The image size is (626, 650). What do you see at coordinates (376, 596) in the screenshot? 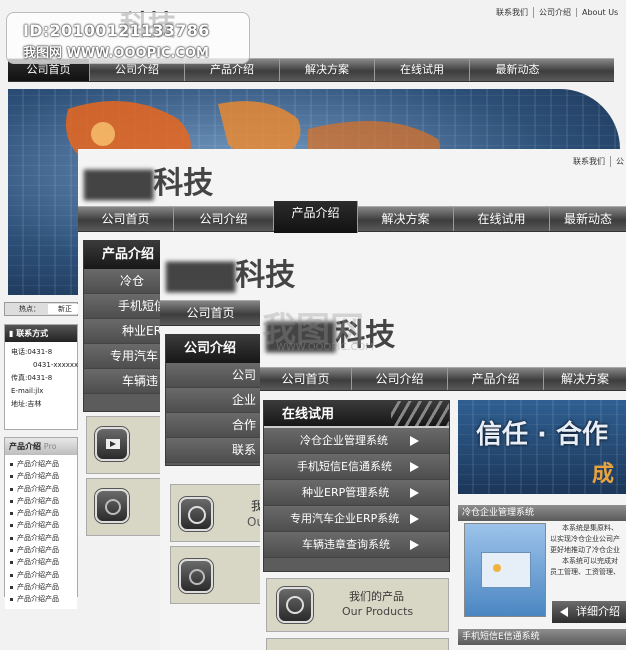
I see `our-products-cn: 我们的产品` at bounding box center [376, 596].